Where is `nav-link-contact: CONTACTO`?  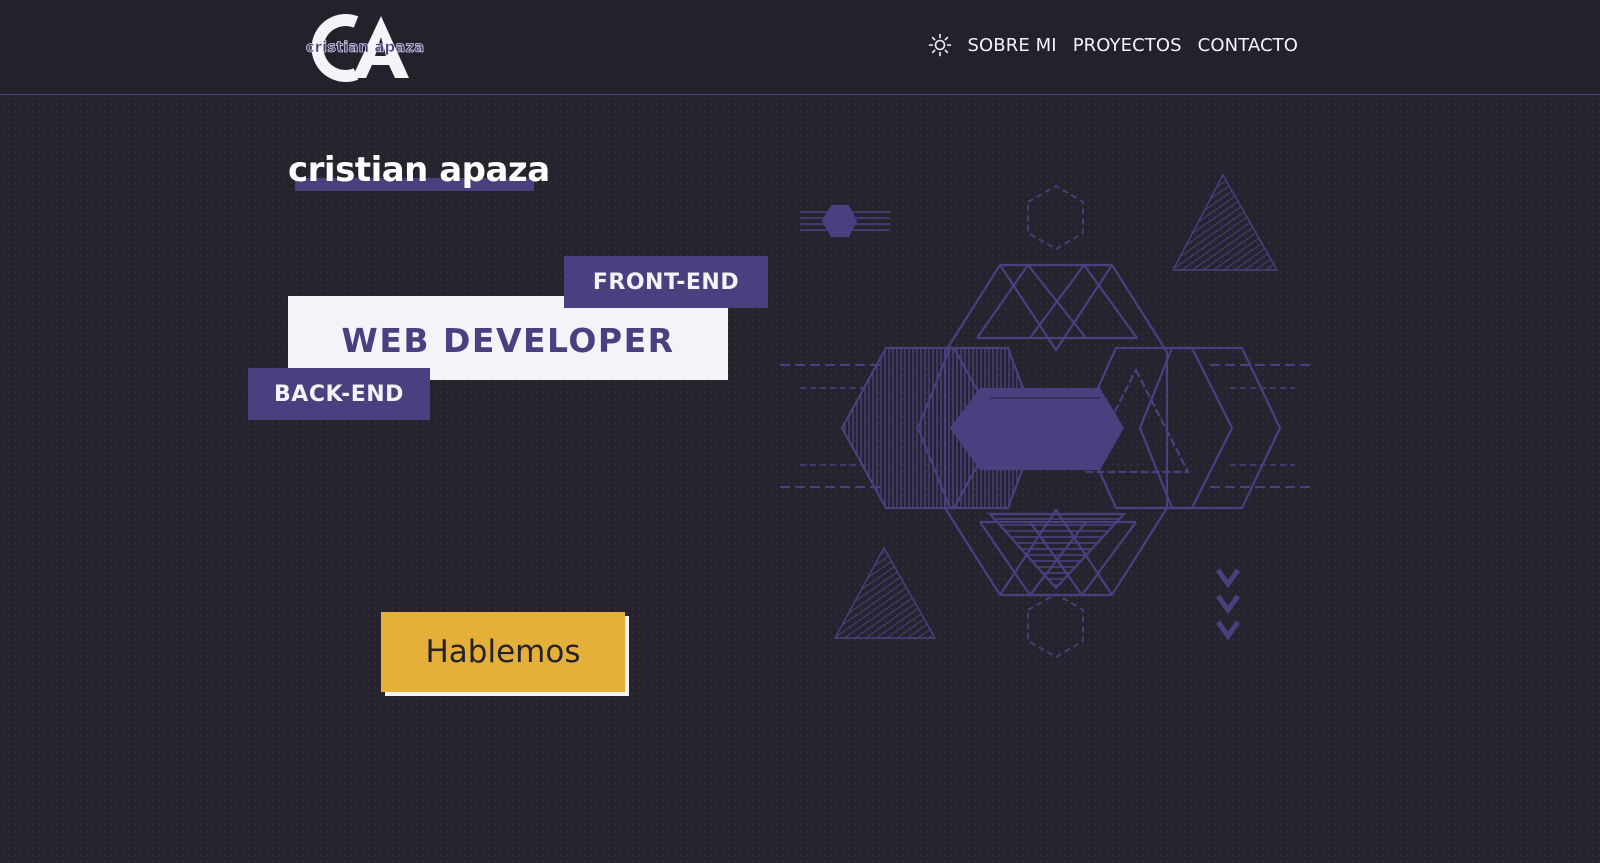 nav-link-contact: CONTACTO is located at coordinates (1248, 45).